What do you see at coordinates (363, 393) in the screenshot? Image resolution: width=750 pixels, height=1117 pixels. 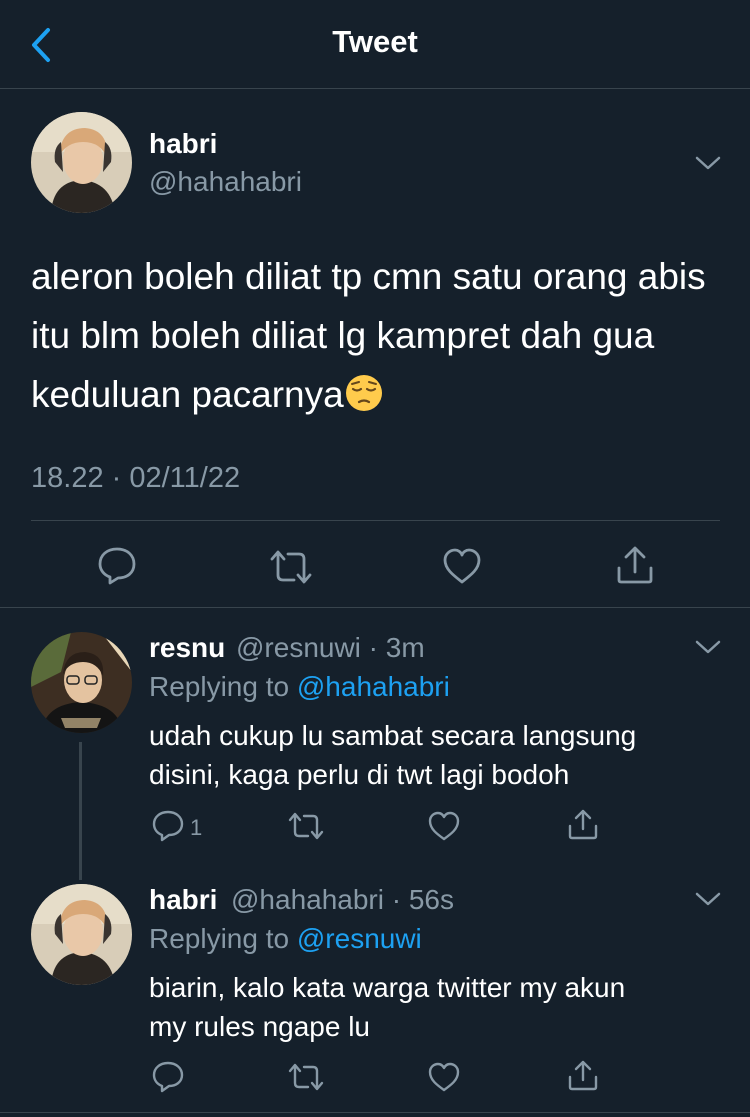 I see `pensive-face-emoji-icon` at bounding box center [363, 393].